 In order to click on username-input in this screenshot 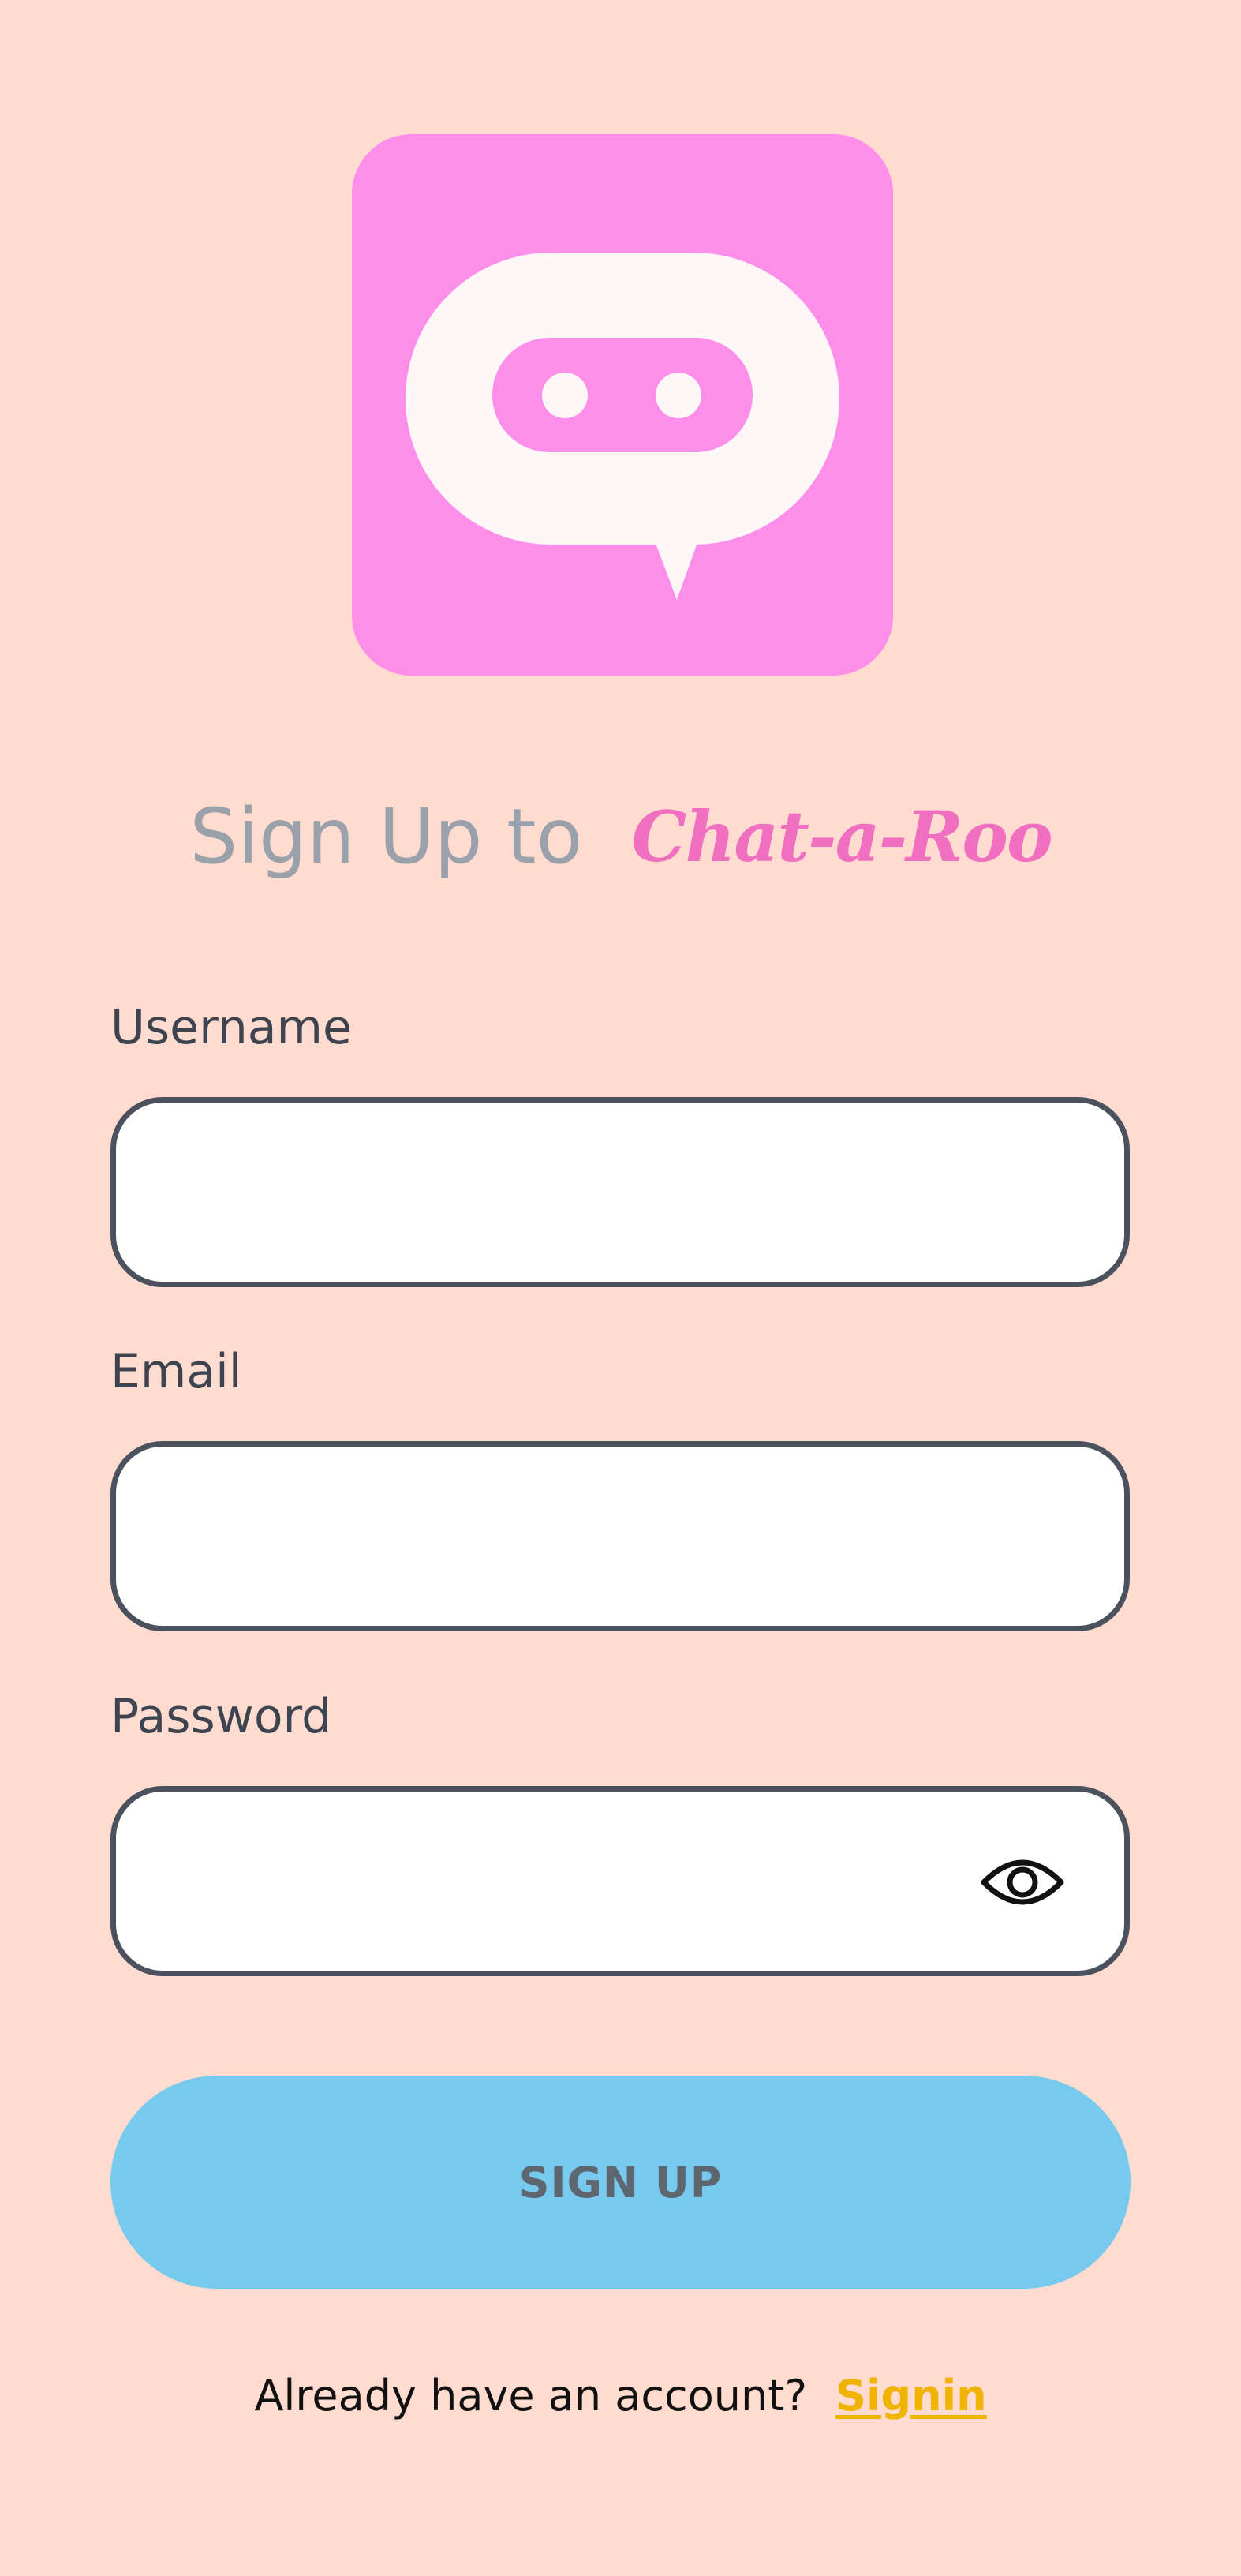, I will do `click(620, 1192)`.